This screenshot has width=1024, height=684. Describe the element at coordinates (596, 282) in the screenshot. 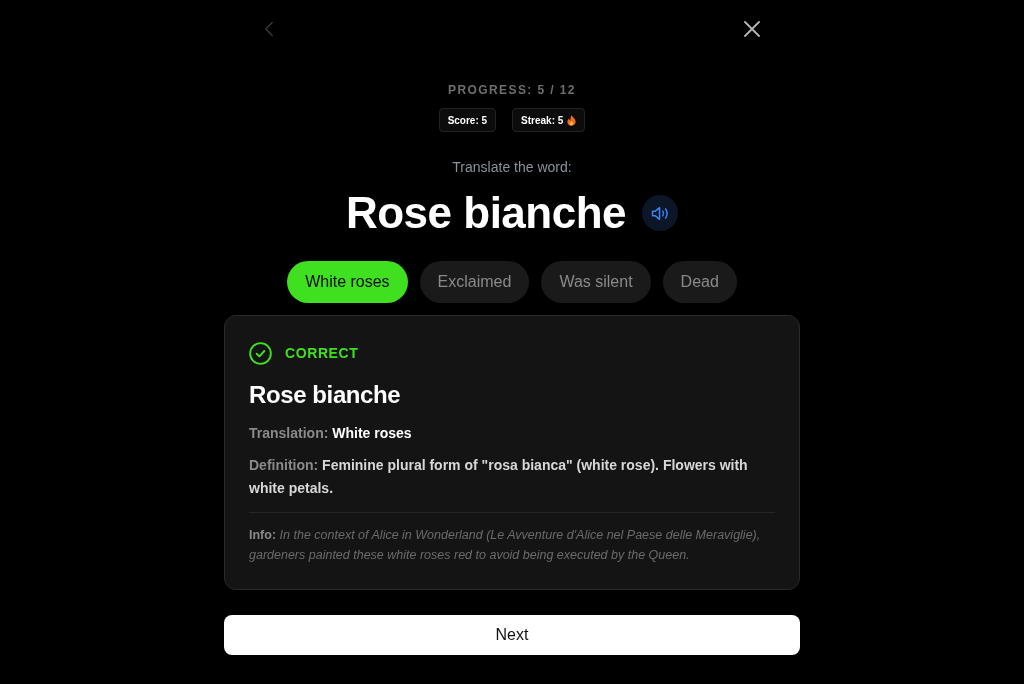

I see `answer-option: Was silent` at that location.